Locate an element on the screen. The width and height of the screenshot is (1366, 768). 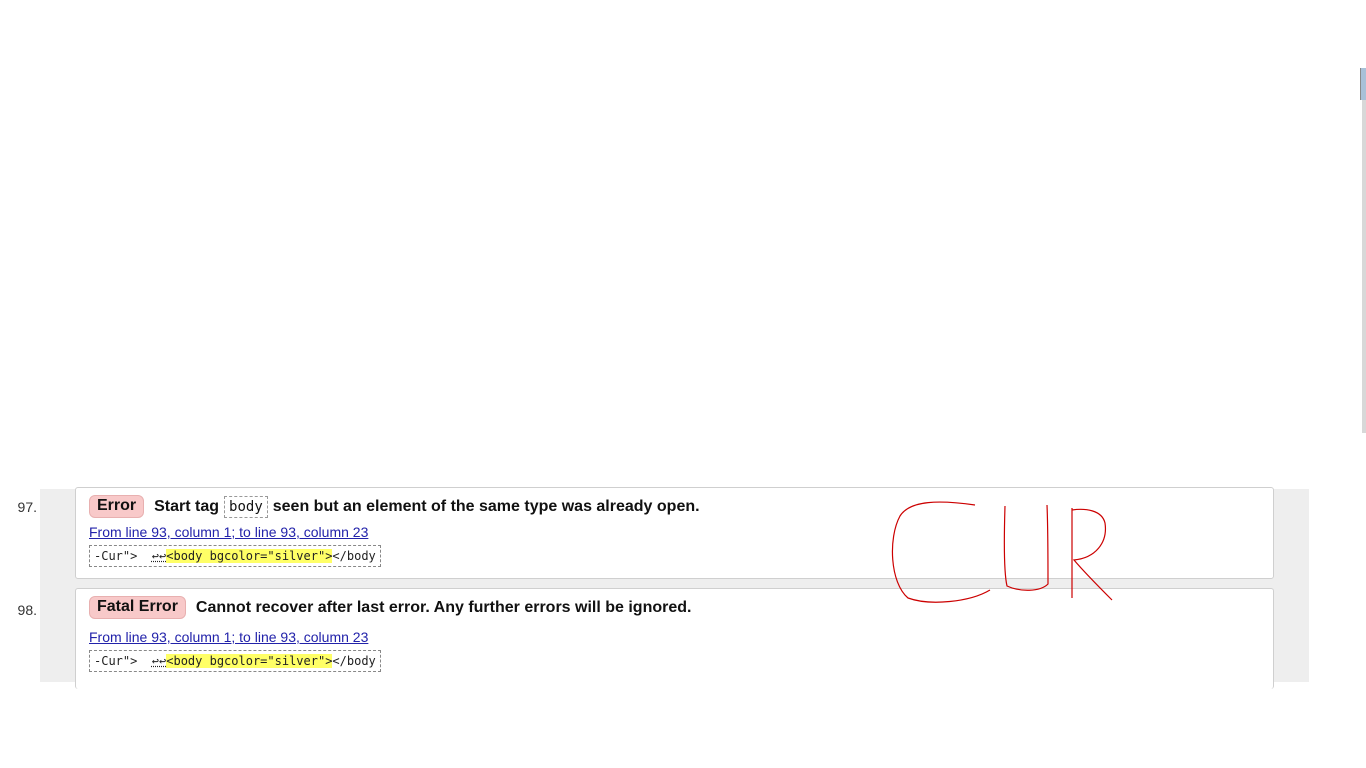
message-text-start: Start tag is located at coordinates (187, 506).